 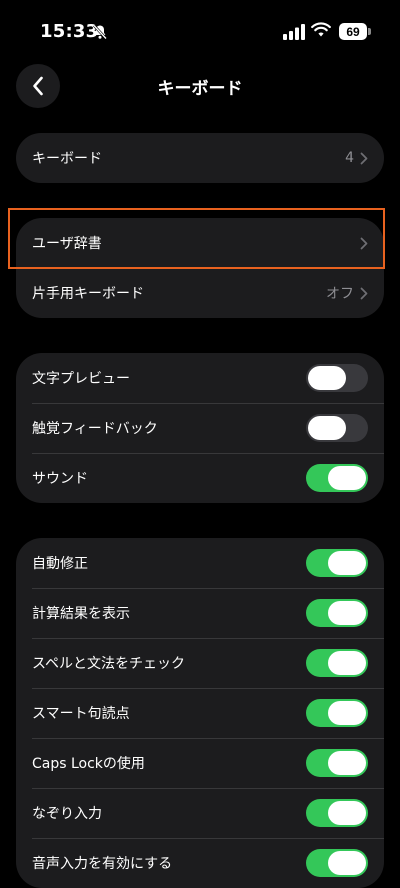 I want to click on status-time: 15:33, so click(x=69, y=31).